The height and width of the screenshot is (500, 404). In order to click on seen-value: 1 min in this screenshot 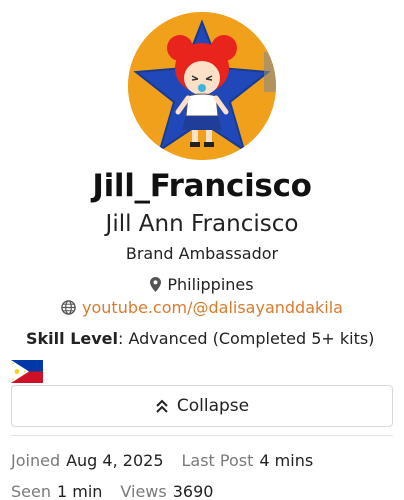, I will do `click(79, 491)`.